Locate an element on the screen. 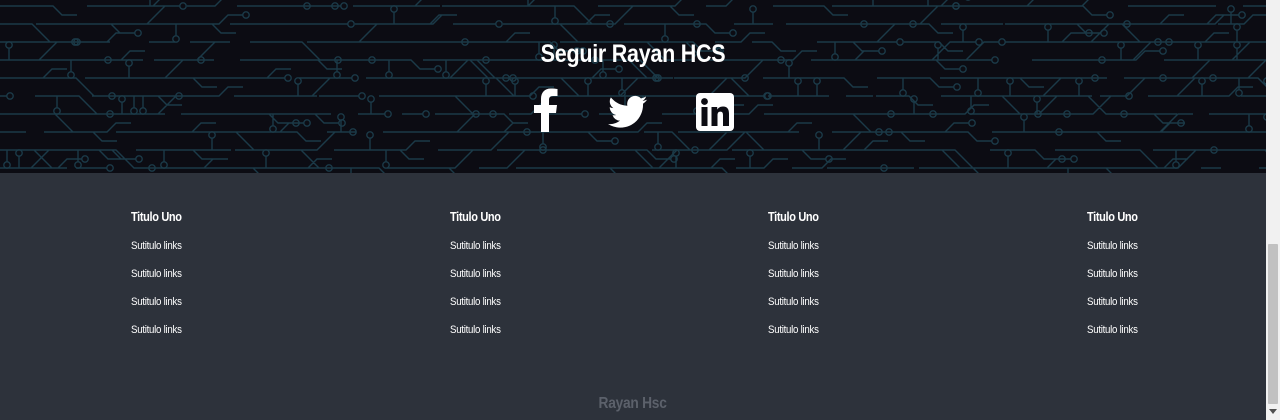  copyright-label: Rayan Hsc is located at coordinates (633, 403).